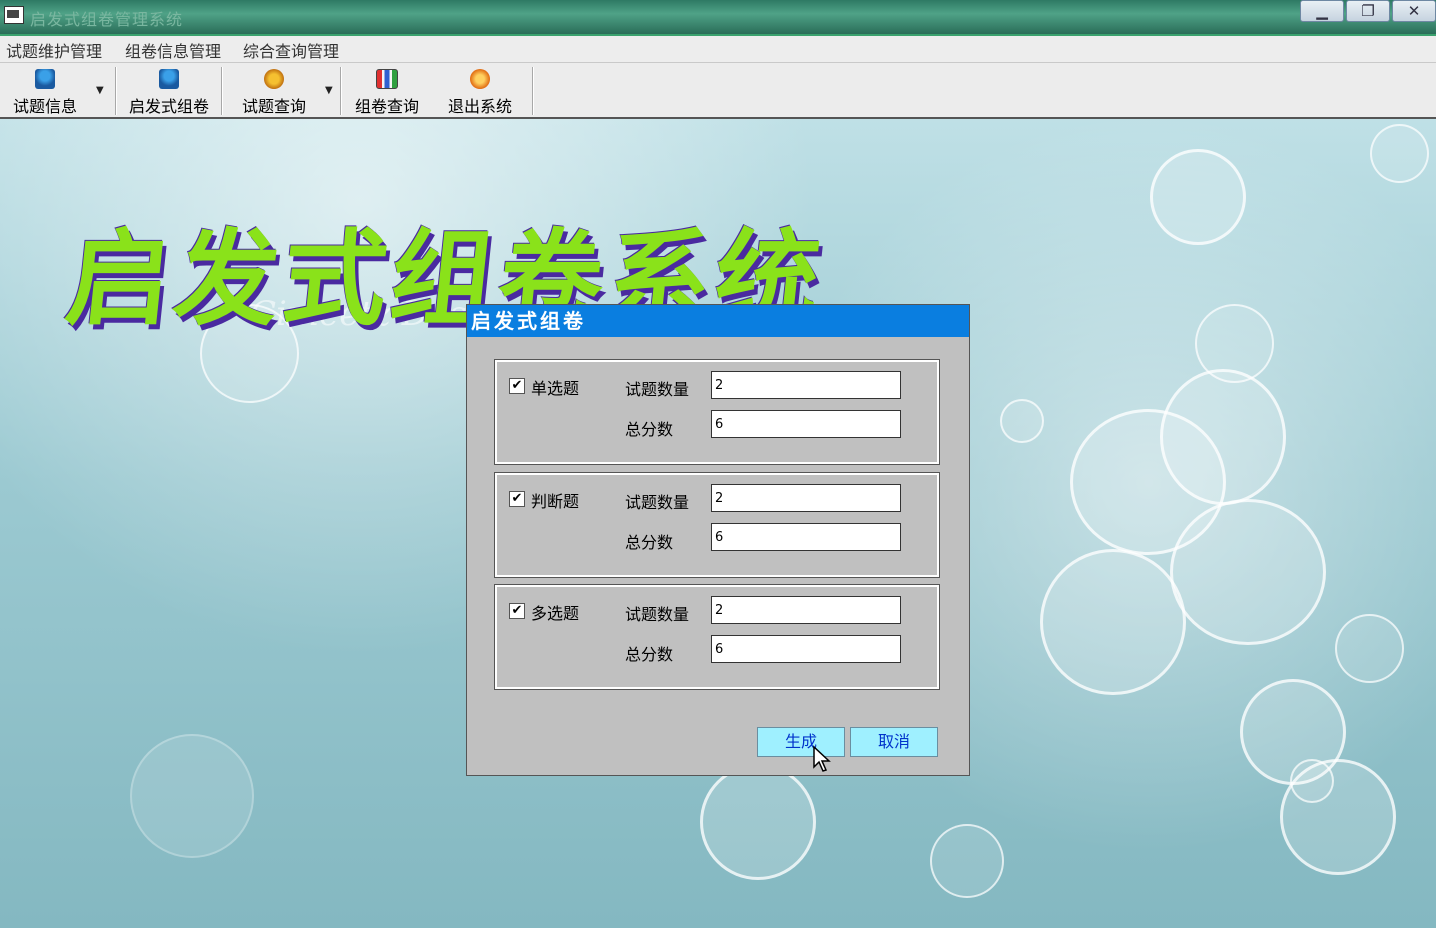 The width and height of the screenshot is (1436, 928). I want to click on window-title: 启发式组卷管理系统, so click(107, 19).